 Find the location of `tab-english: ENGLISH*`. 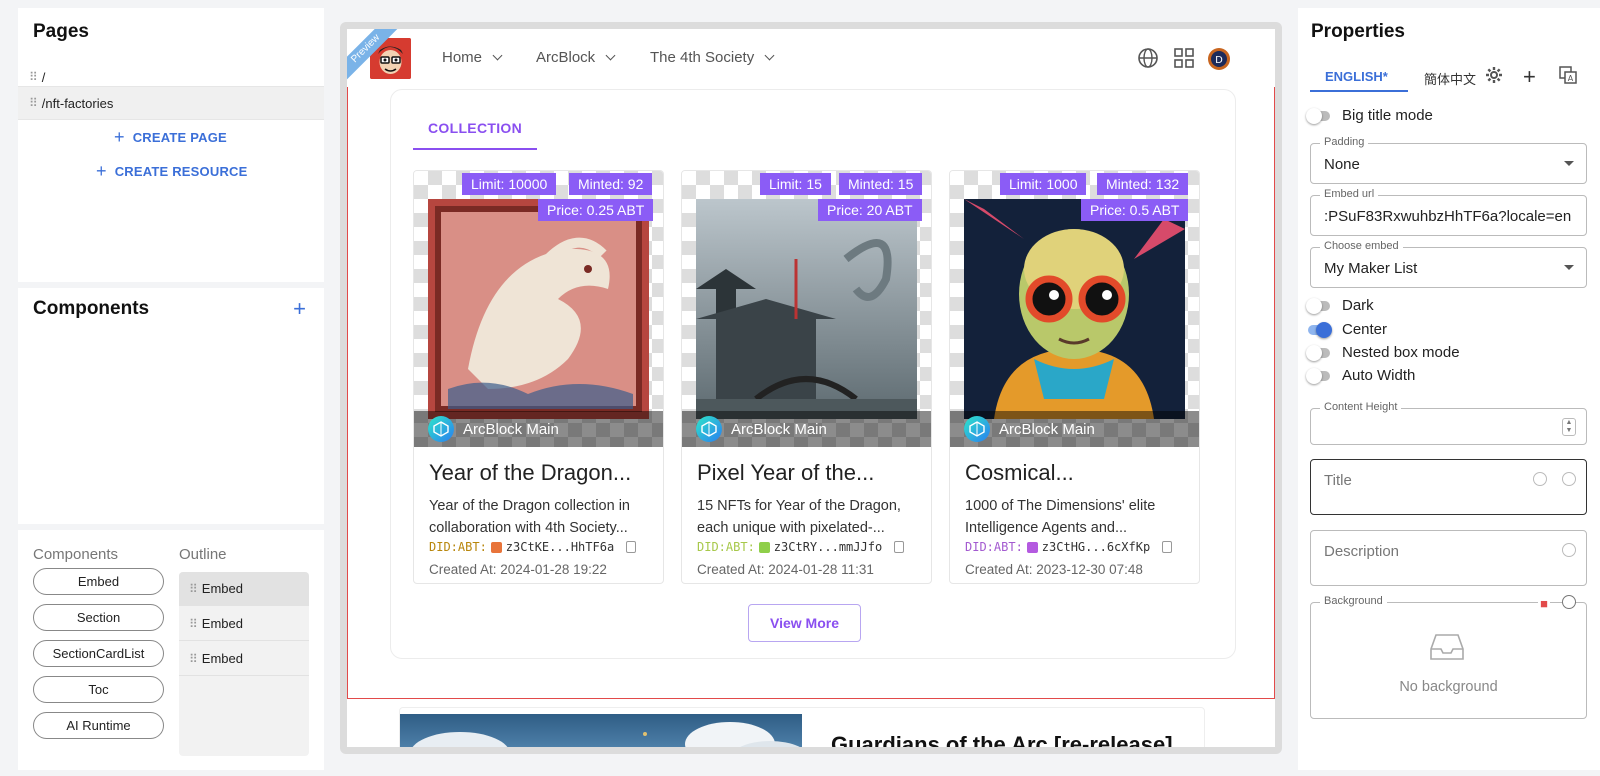

tab-english: ENGLISH* is located at coordinates (1356, 76).